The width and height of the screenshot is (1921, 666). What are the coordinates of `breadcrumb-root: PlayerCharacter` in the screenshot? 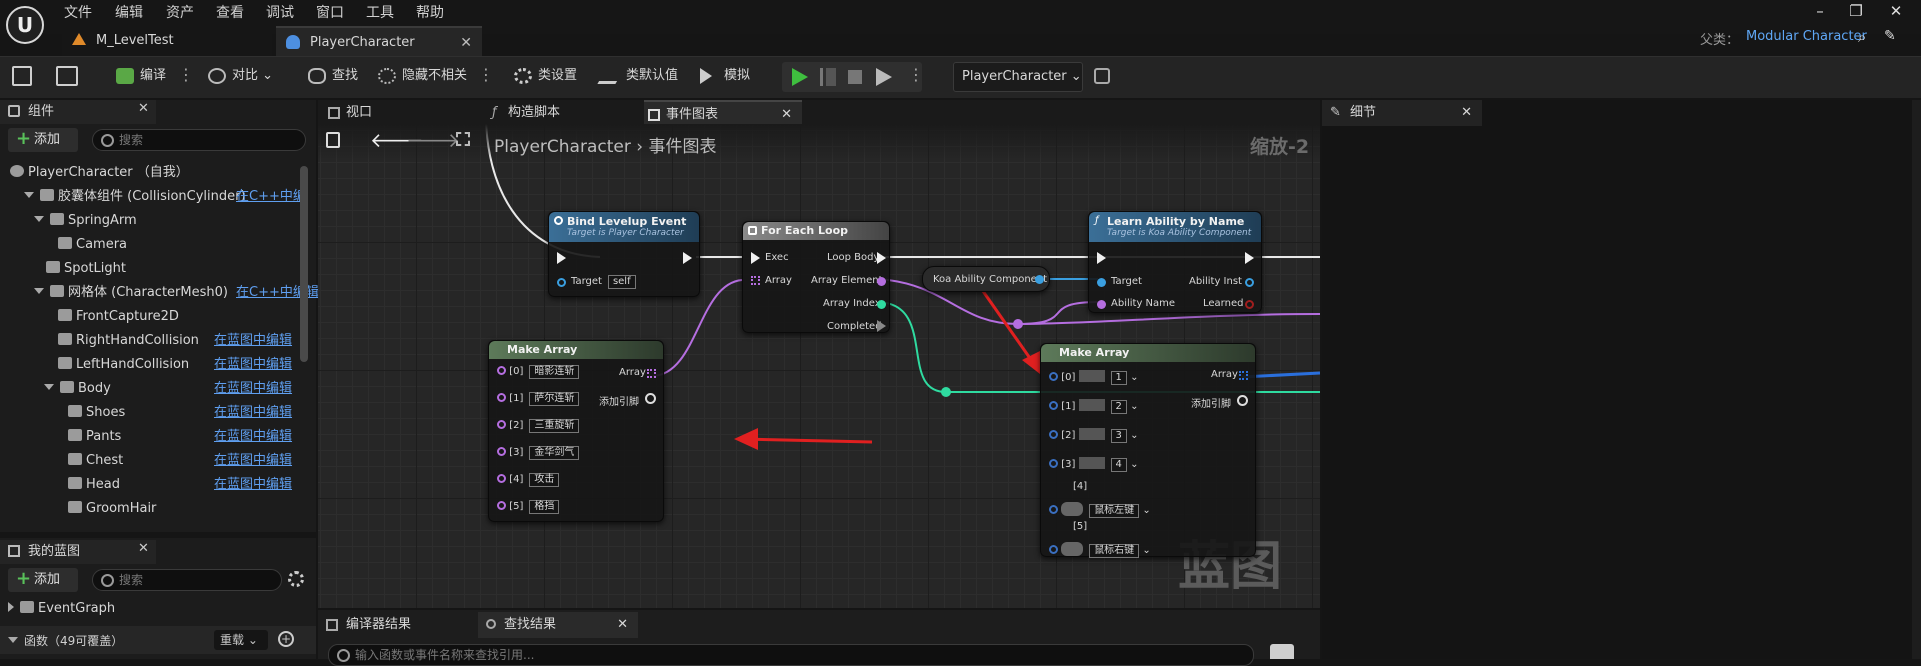 It's located at (562, 147).